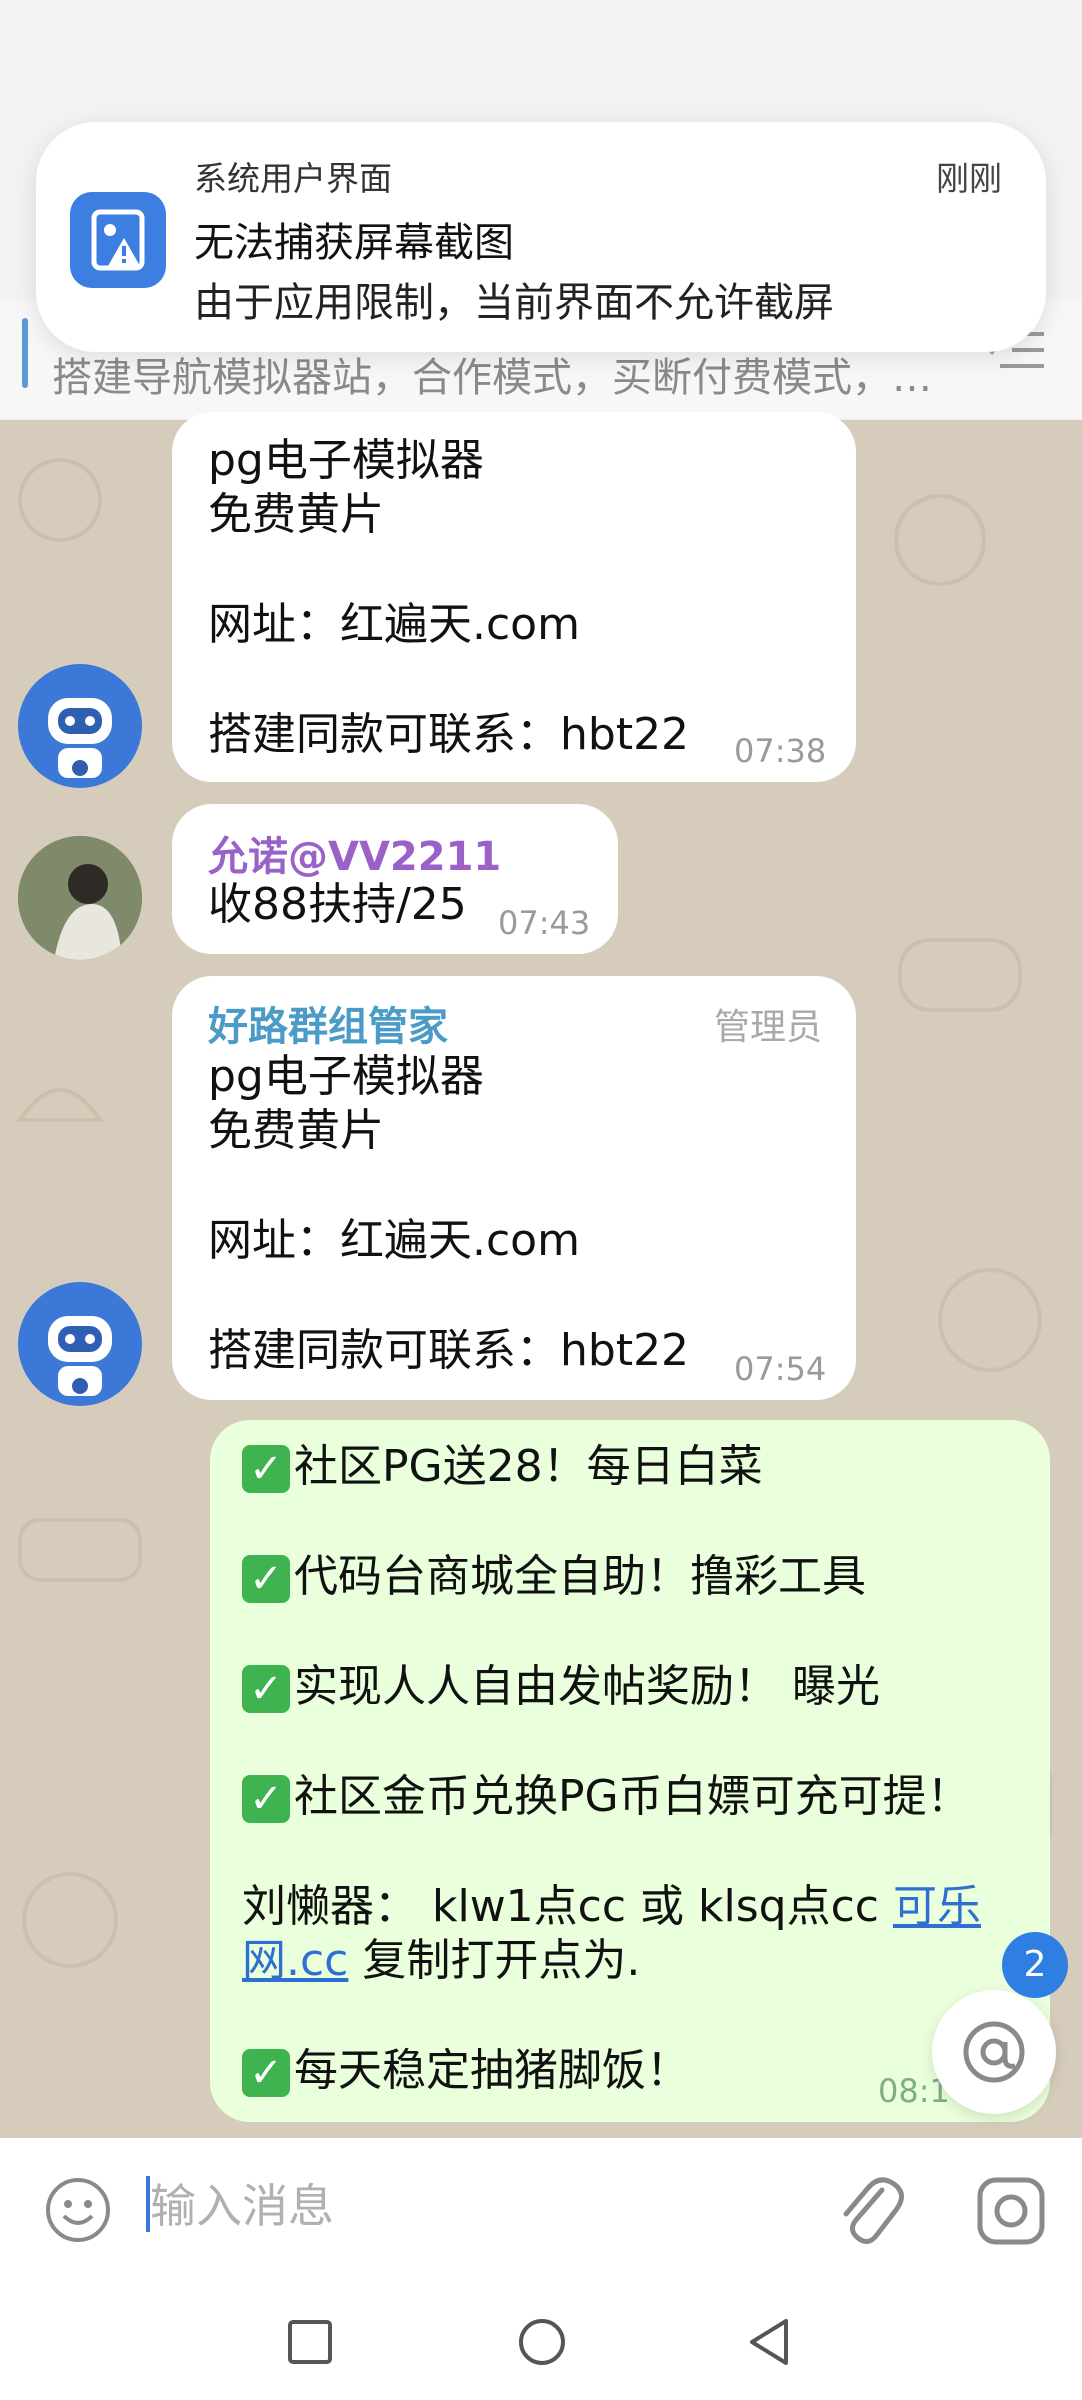 This screenshot has width=1082, height=2400. Describe the element at coordinates (310, 2342) in the screenshot. I see `square-icon` at that location.